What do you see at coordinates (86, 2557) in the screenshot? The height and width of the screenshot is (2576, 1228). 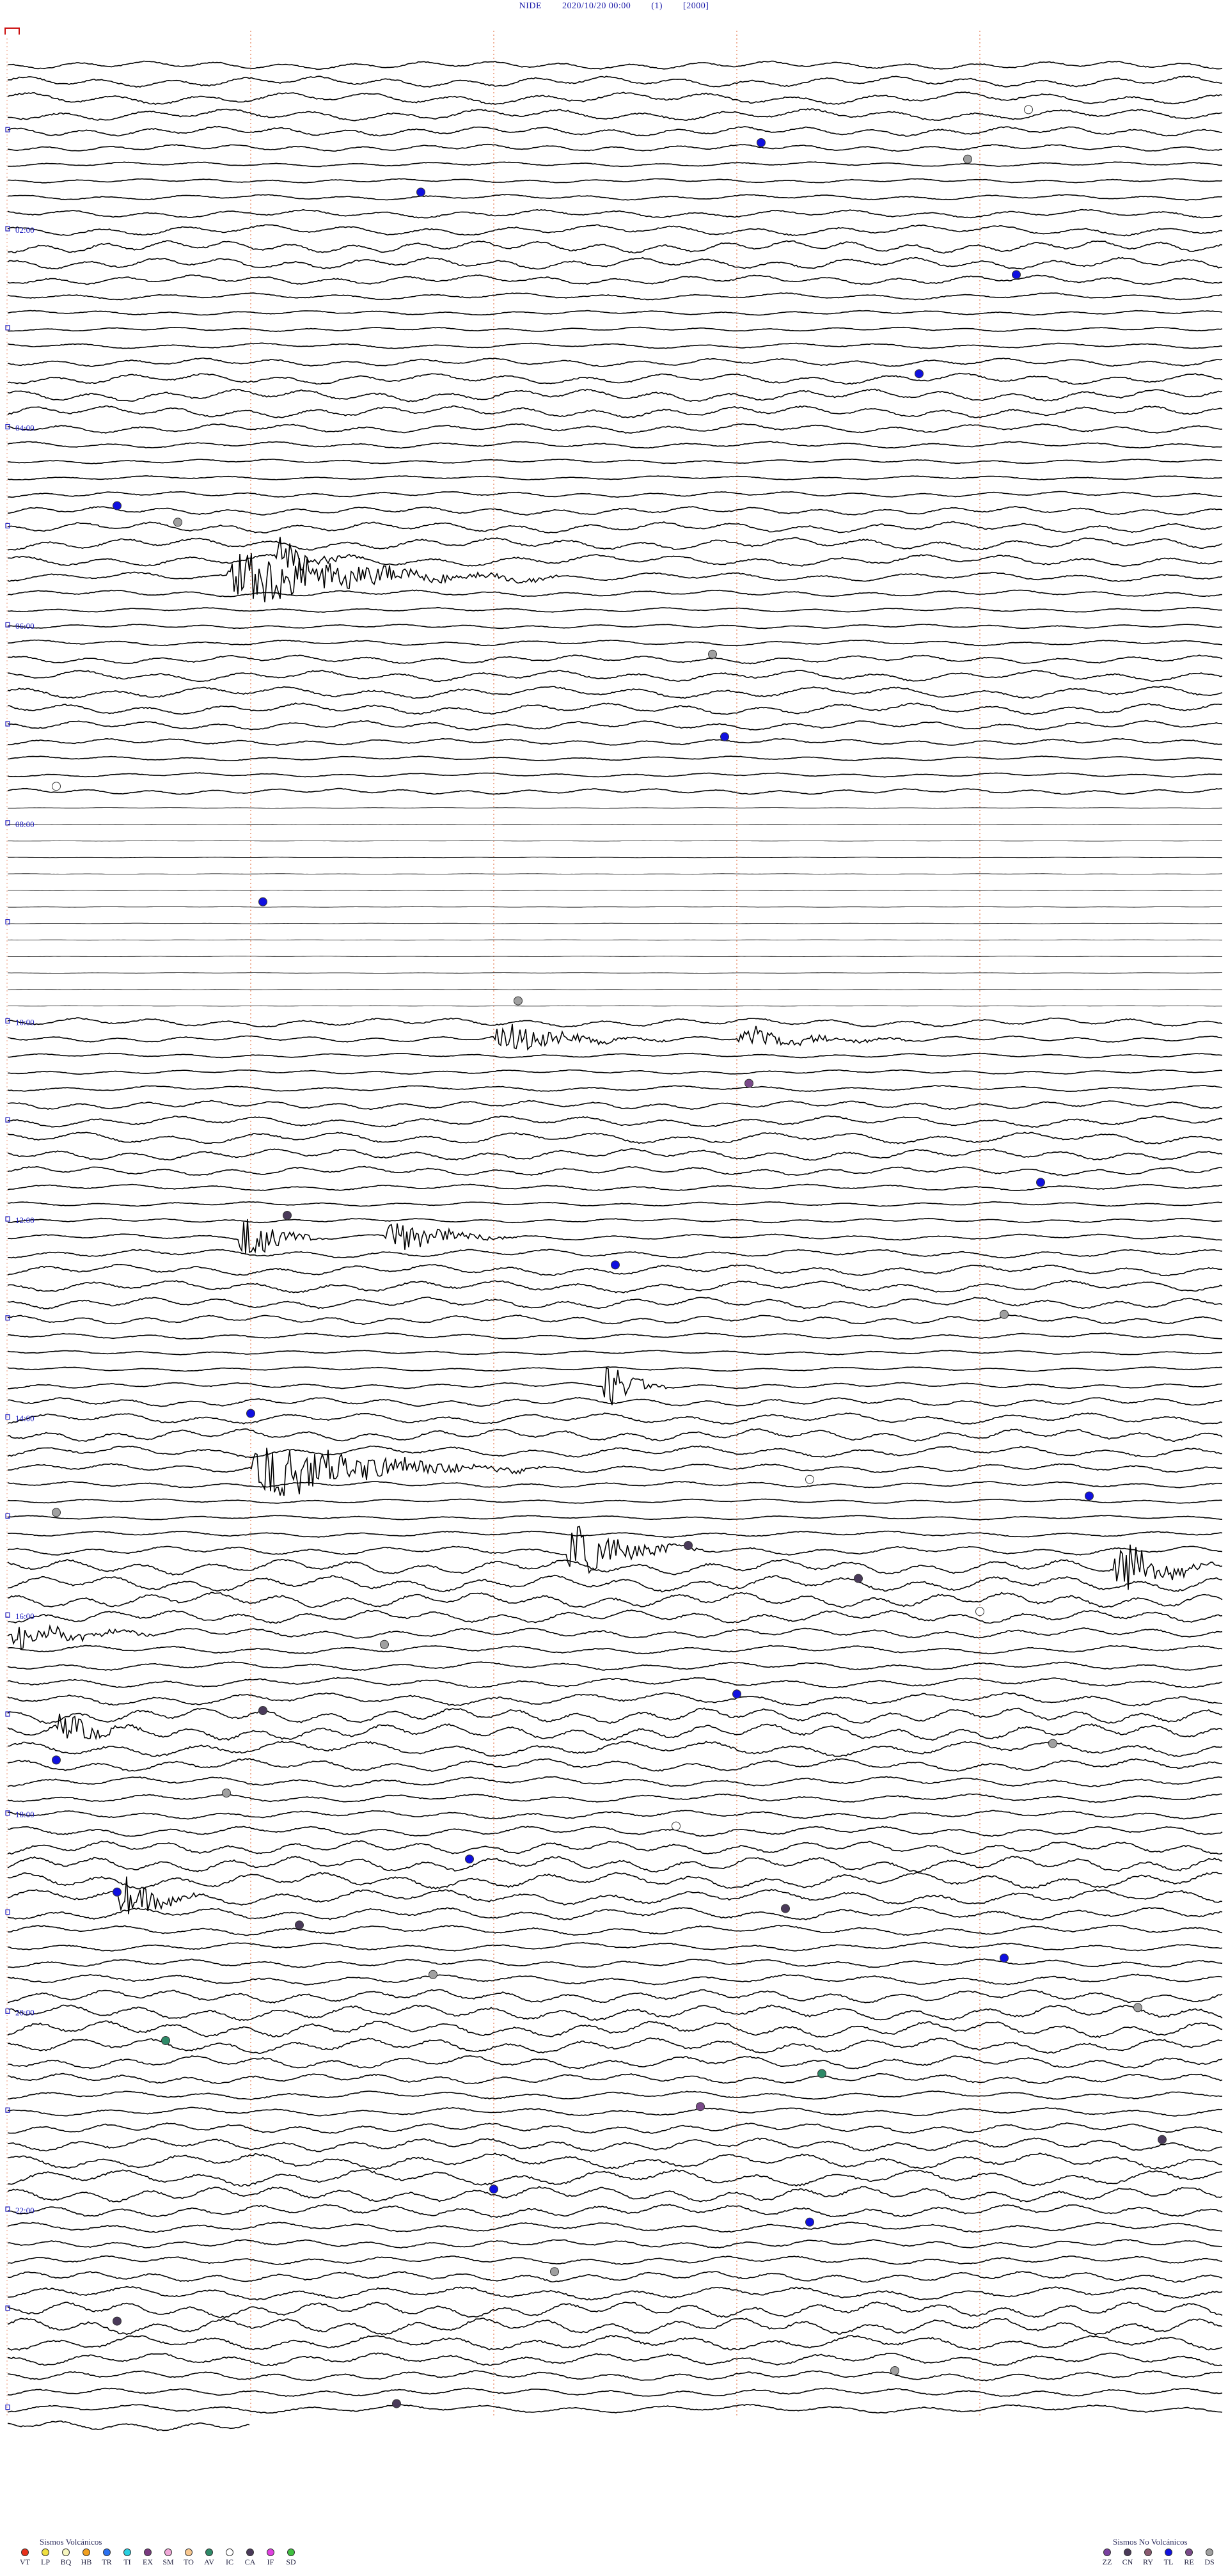 I see `legend-item: HB` at bounding box center [86, 2557].